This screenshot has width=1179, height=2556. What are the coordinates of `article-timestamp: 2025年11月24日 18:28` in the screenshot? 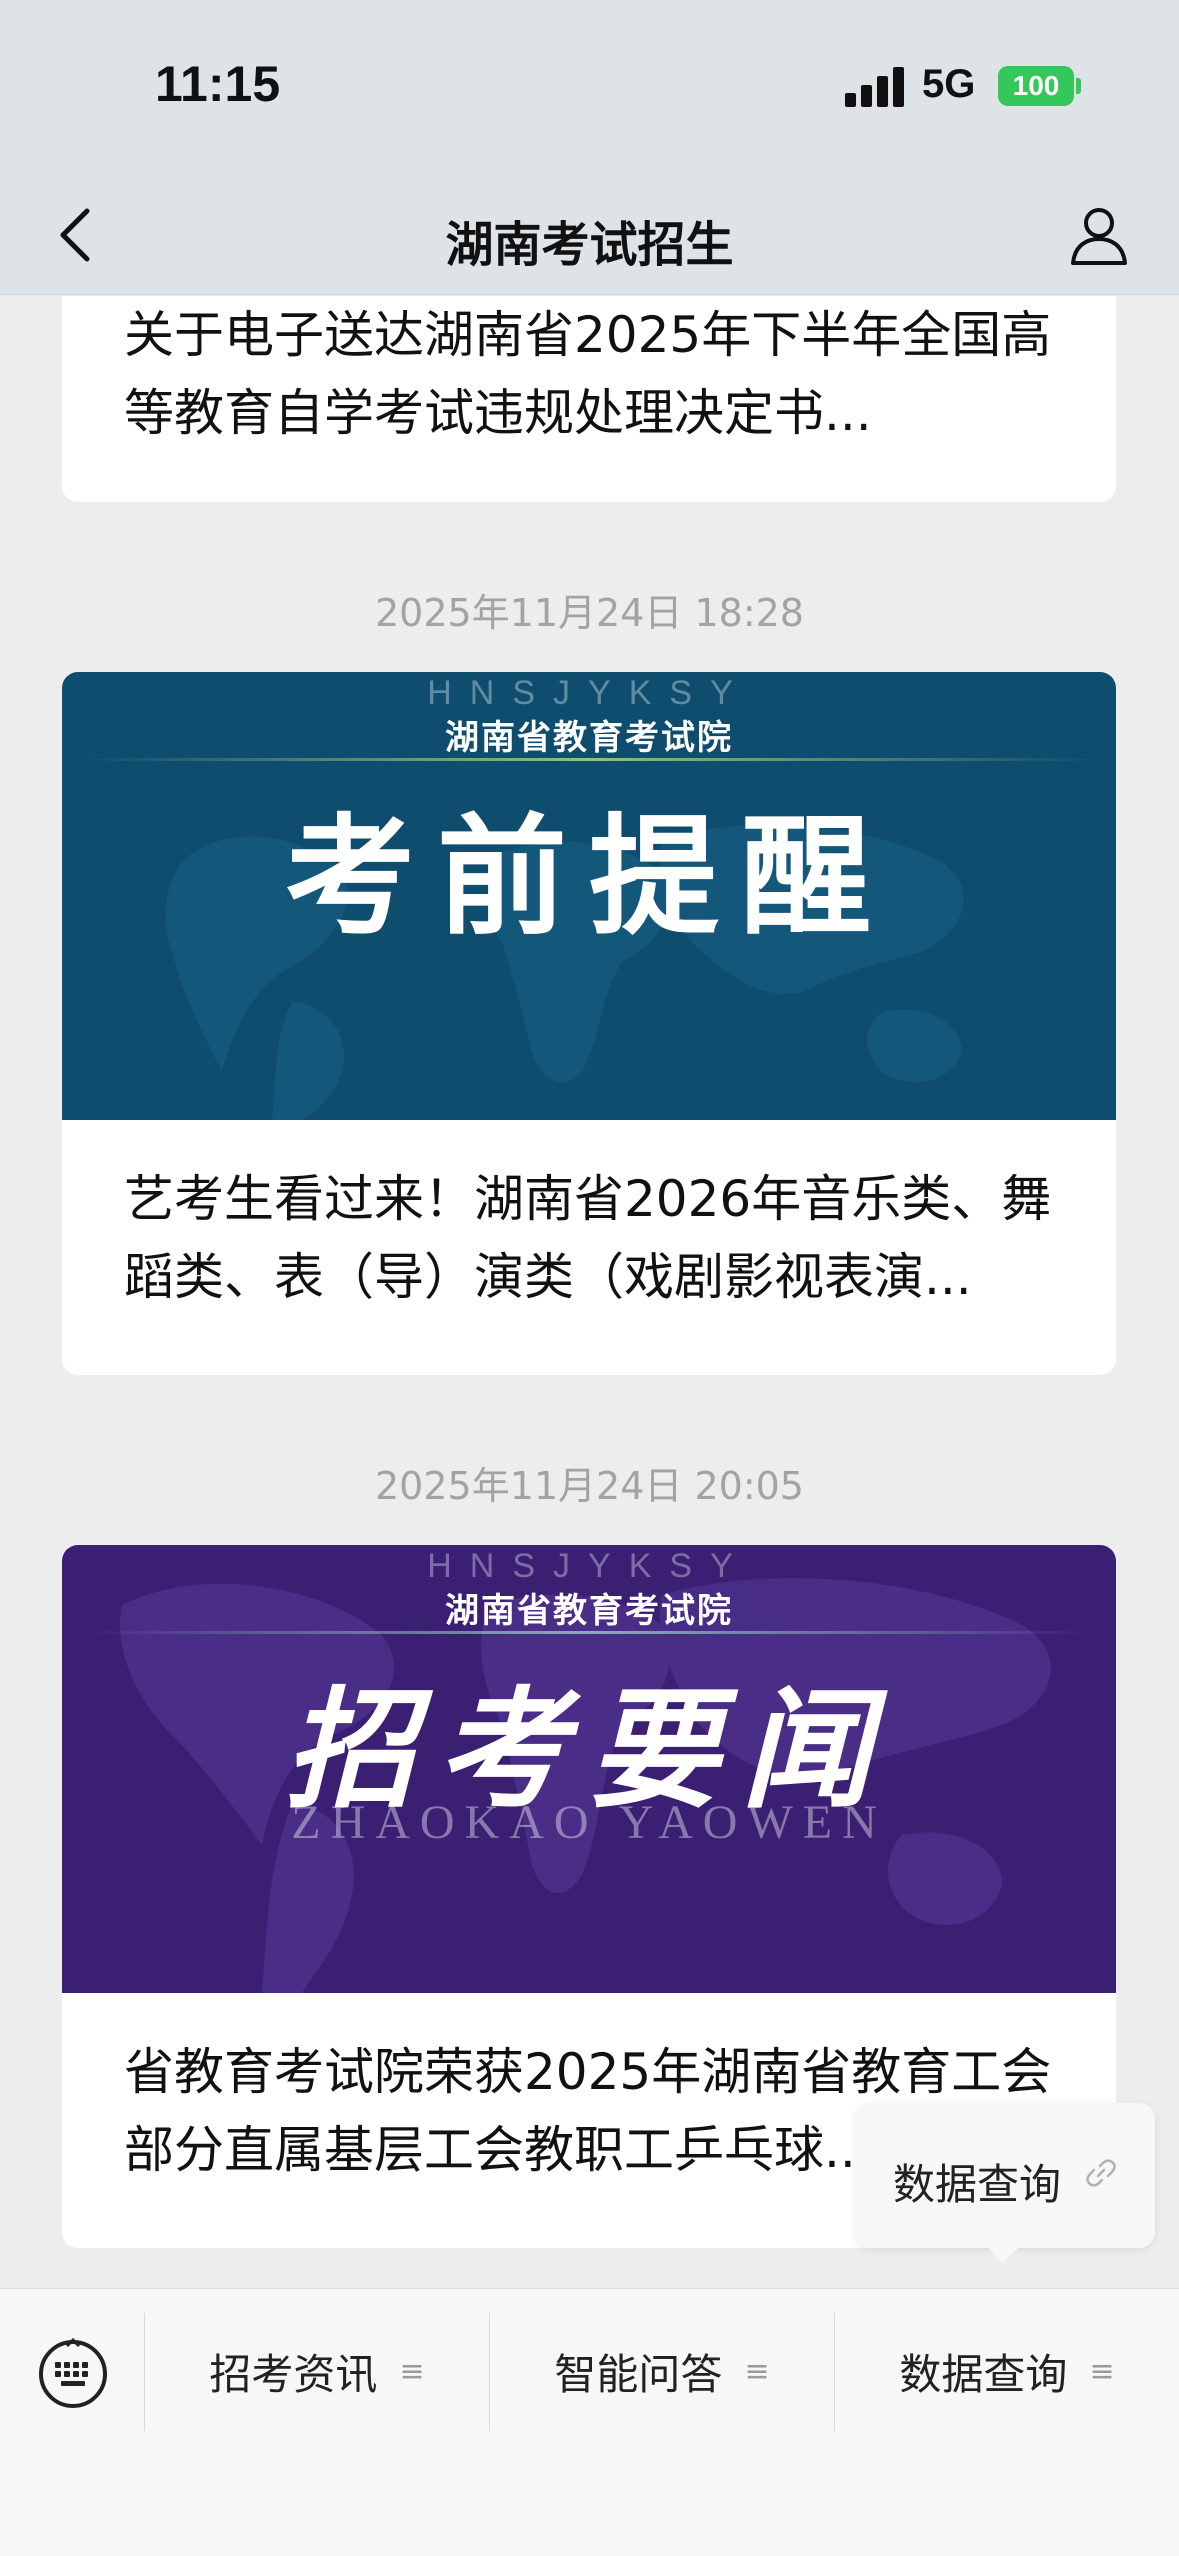 It's located at (589, 613).